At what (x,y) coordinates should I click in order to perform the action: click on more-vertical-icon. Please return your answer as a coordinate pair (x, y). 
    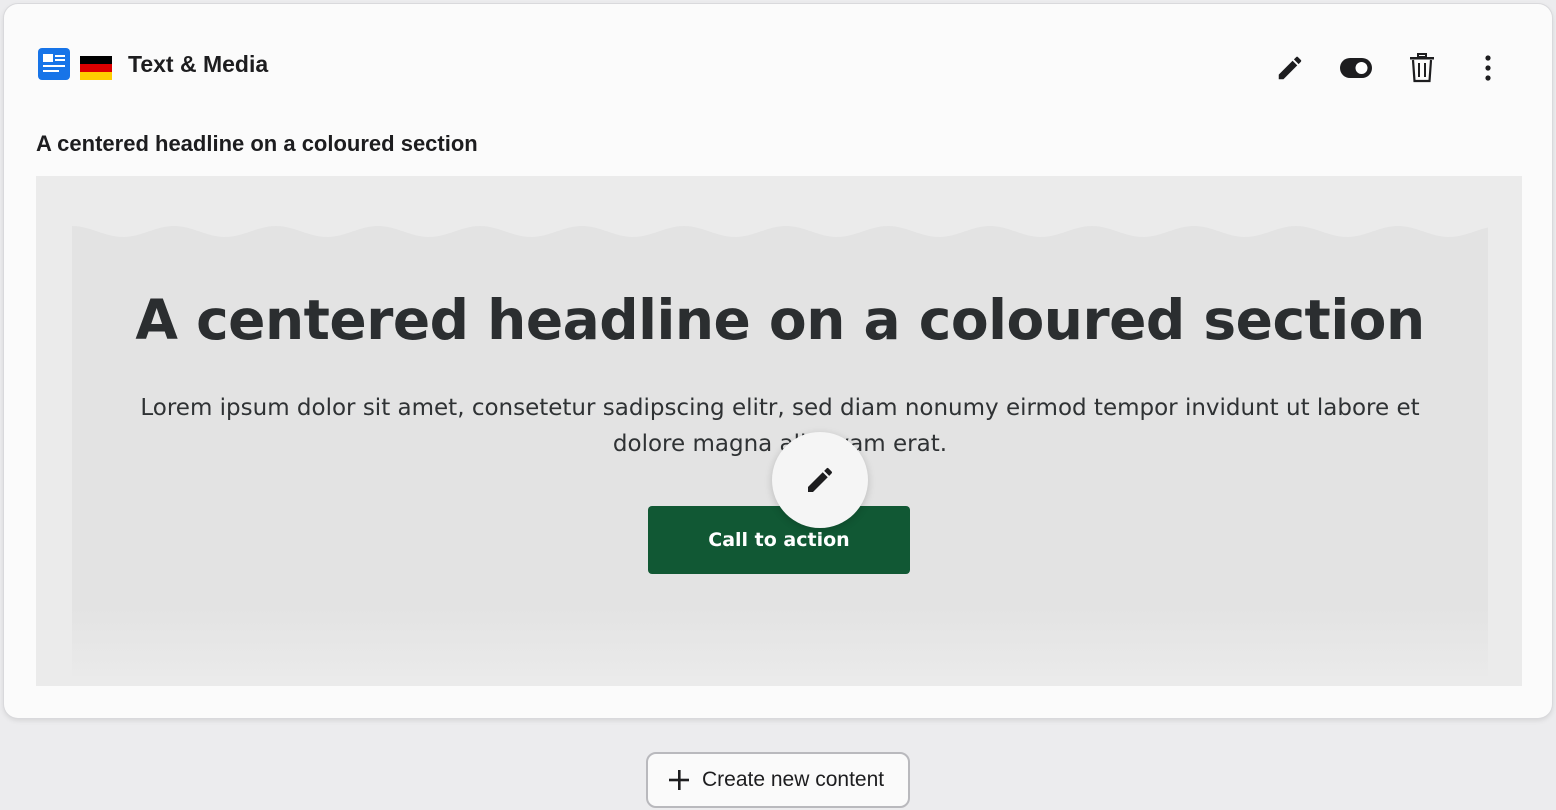
    Looking at the image, I should click on (1488, 68).